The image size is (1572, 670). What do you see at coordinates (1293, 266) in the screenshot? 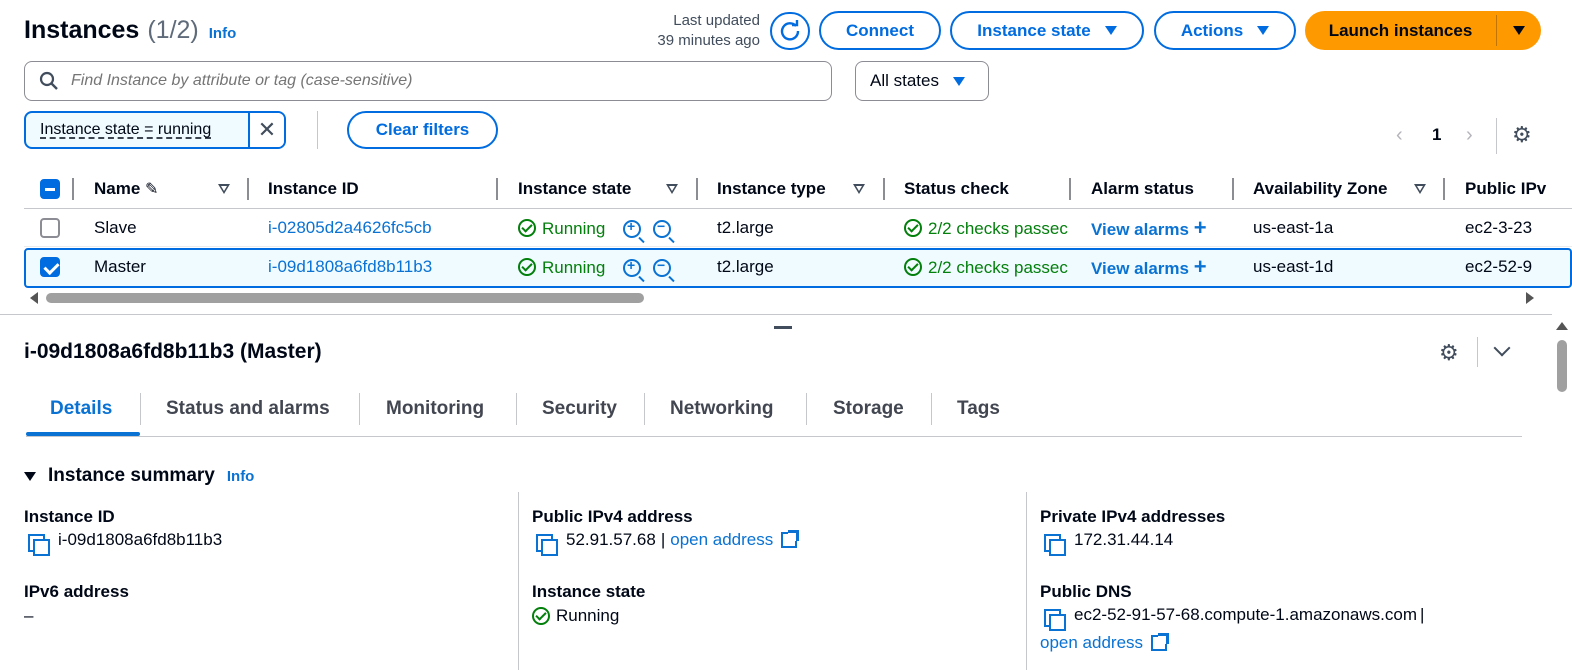
I see `cell-az: us-east-1d` at bounding box center [1293, 266].